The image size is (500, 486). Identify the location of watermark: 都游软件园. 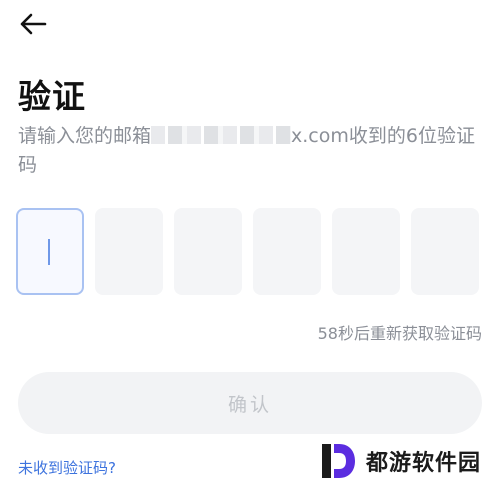
(399, 461).